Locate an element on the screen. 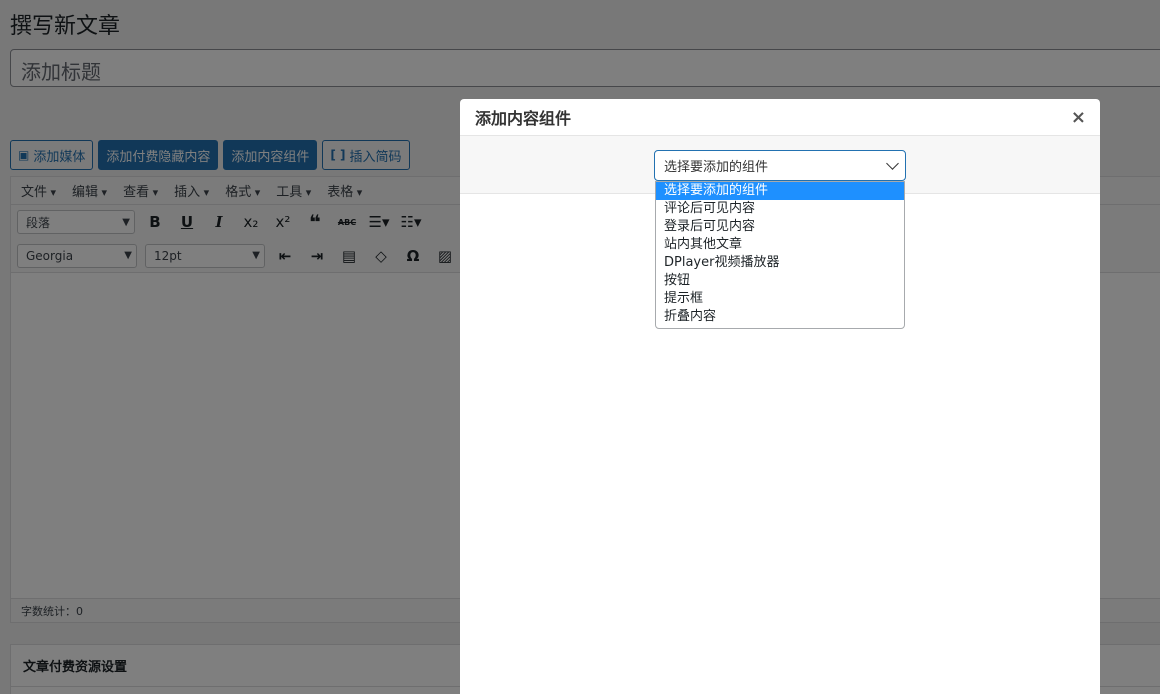 The image size is (1160, 694). modal-title: 添加内容组件 is located at coordinates (523, 118).